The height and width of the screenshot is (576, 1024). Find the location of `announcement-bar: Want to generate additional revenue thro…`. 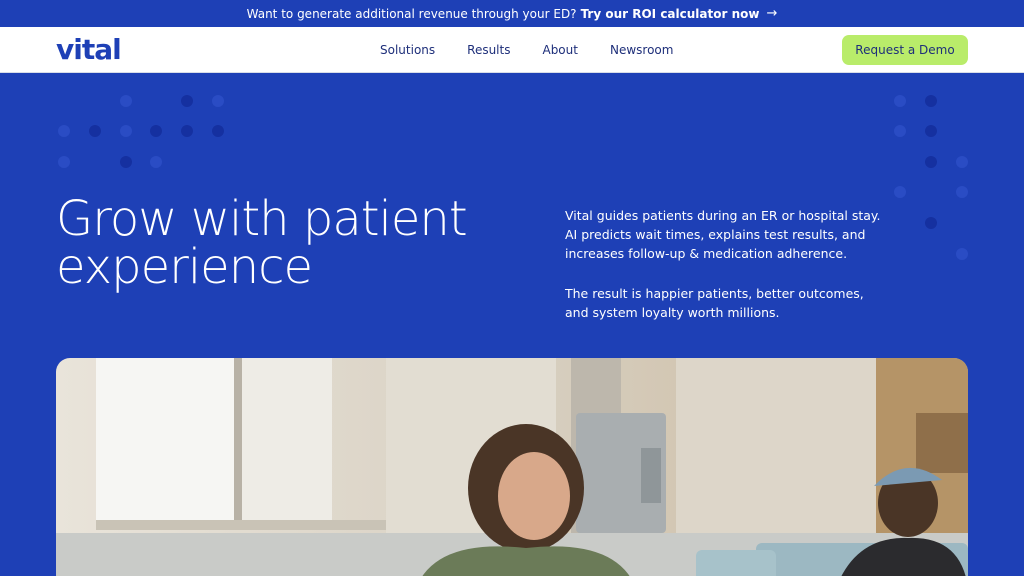

announcement-bar: Want to generate additional revenue thro… is located at coordinates (512, 13).